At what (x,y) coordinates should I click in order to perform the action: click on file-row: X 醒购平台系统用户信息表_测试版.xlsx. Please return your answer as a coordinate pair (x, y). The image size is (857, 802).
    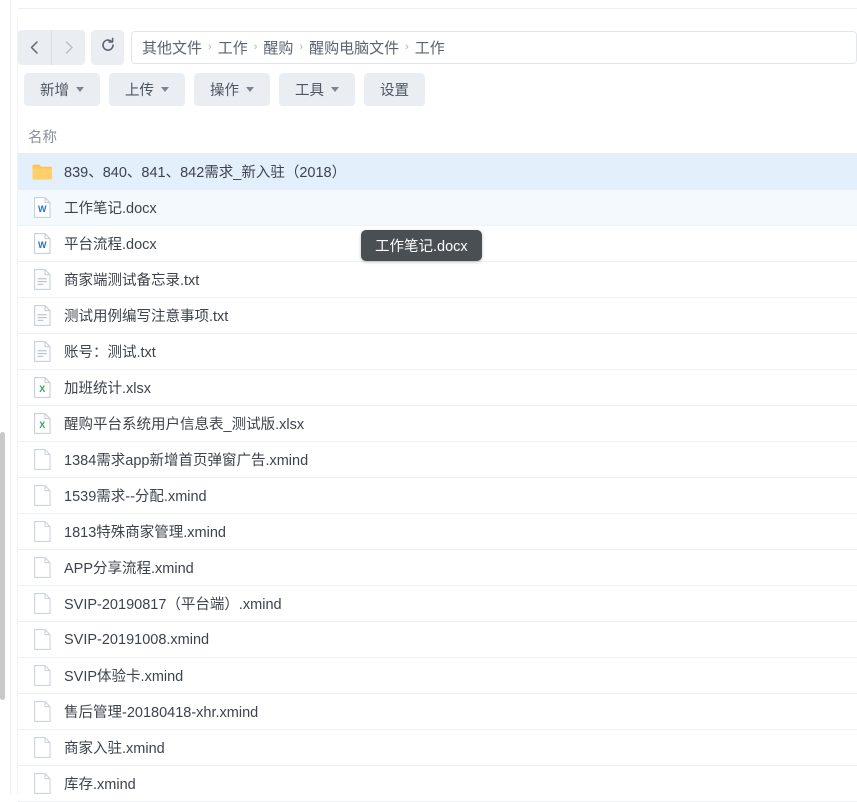
    Looking at the image, I should click on (437, 424).